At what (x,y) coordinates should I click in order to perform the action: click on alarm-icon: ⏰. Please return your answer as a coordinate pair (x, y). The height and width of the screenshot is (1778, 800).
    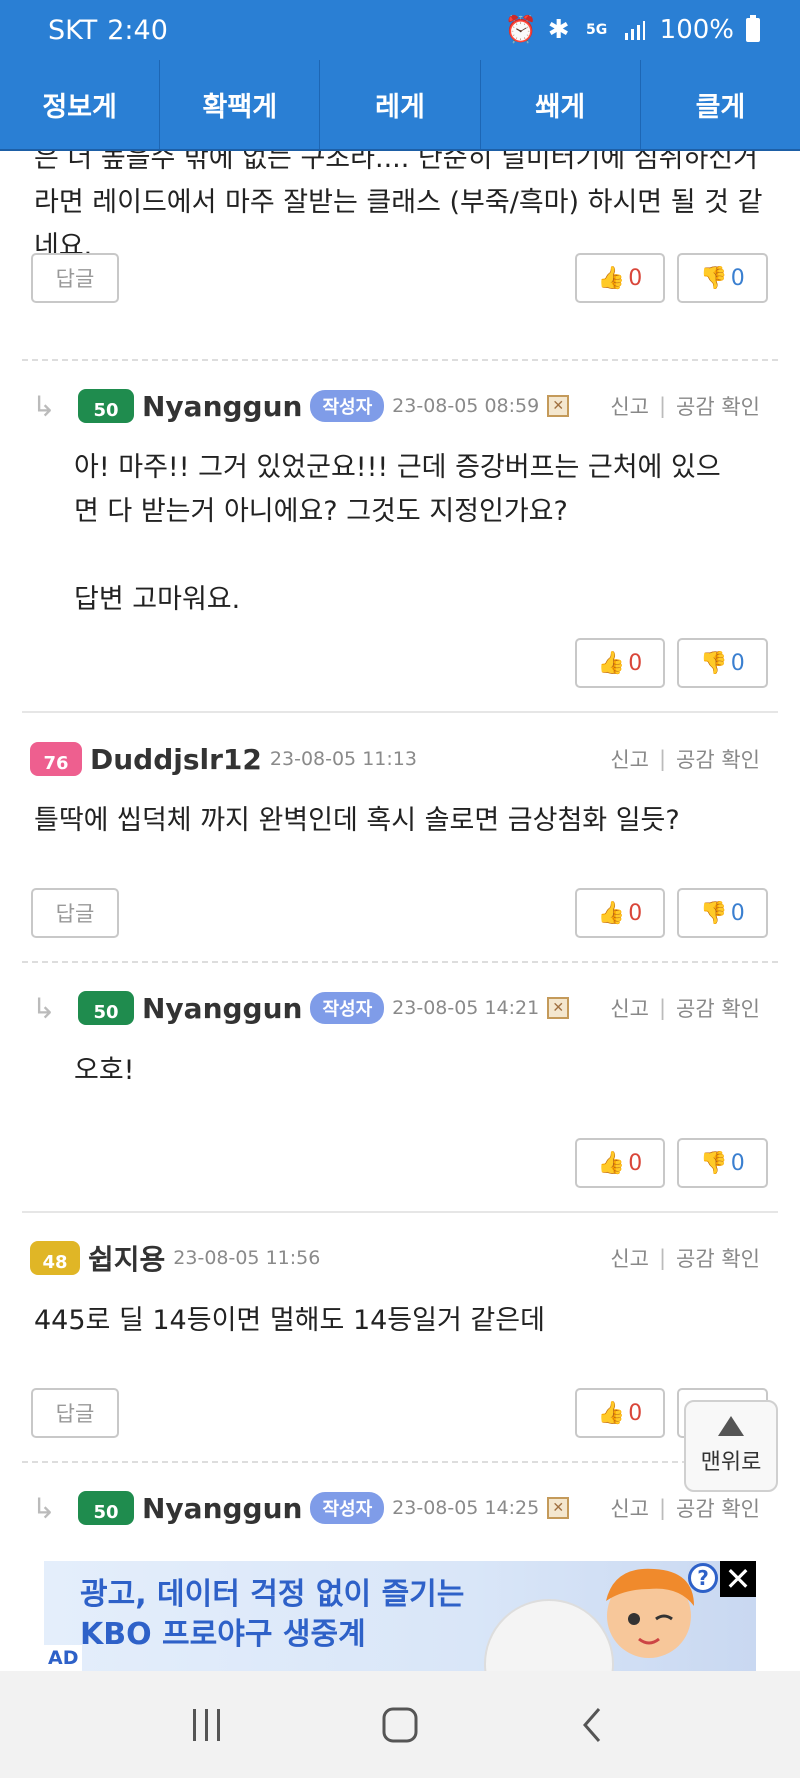
    Looking at the image, I should click on (520, 30).